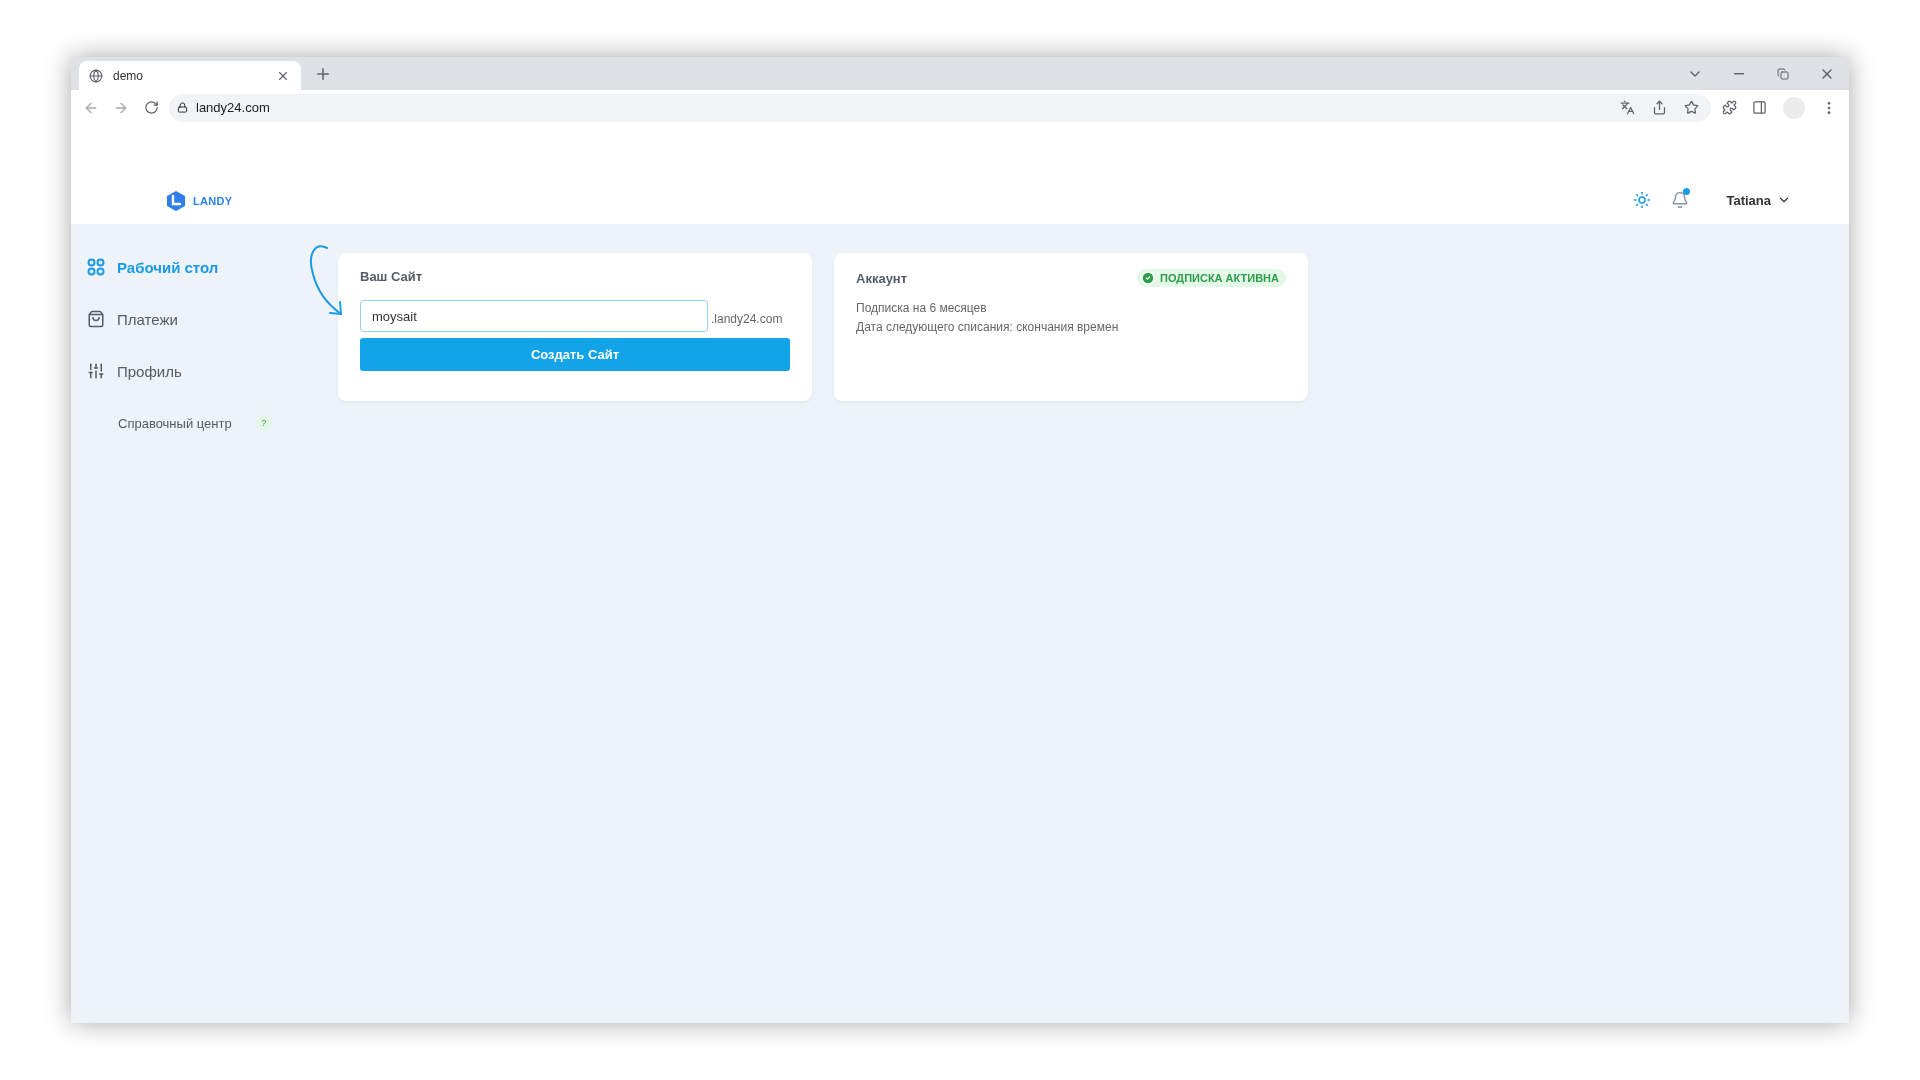 The image size is (1920, 1080). What do you see at coordinates (213, 201) in the screenshot?
I see `logo-text: LANDY` at bounding box center [213, 201].